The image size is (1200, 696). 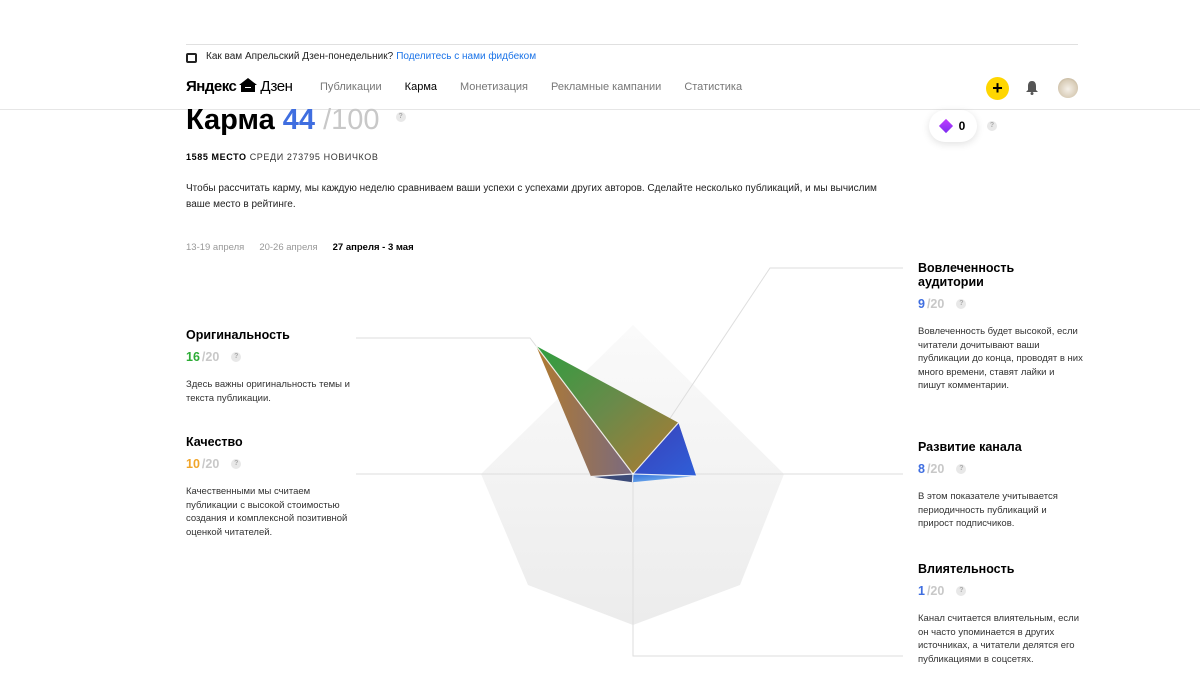 What do you see at coordinates (1000, 304) in the screenshot?
I see `engagement-value-row: 9 /20 ?` at bounding box center [1000, 304].